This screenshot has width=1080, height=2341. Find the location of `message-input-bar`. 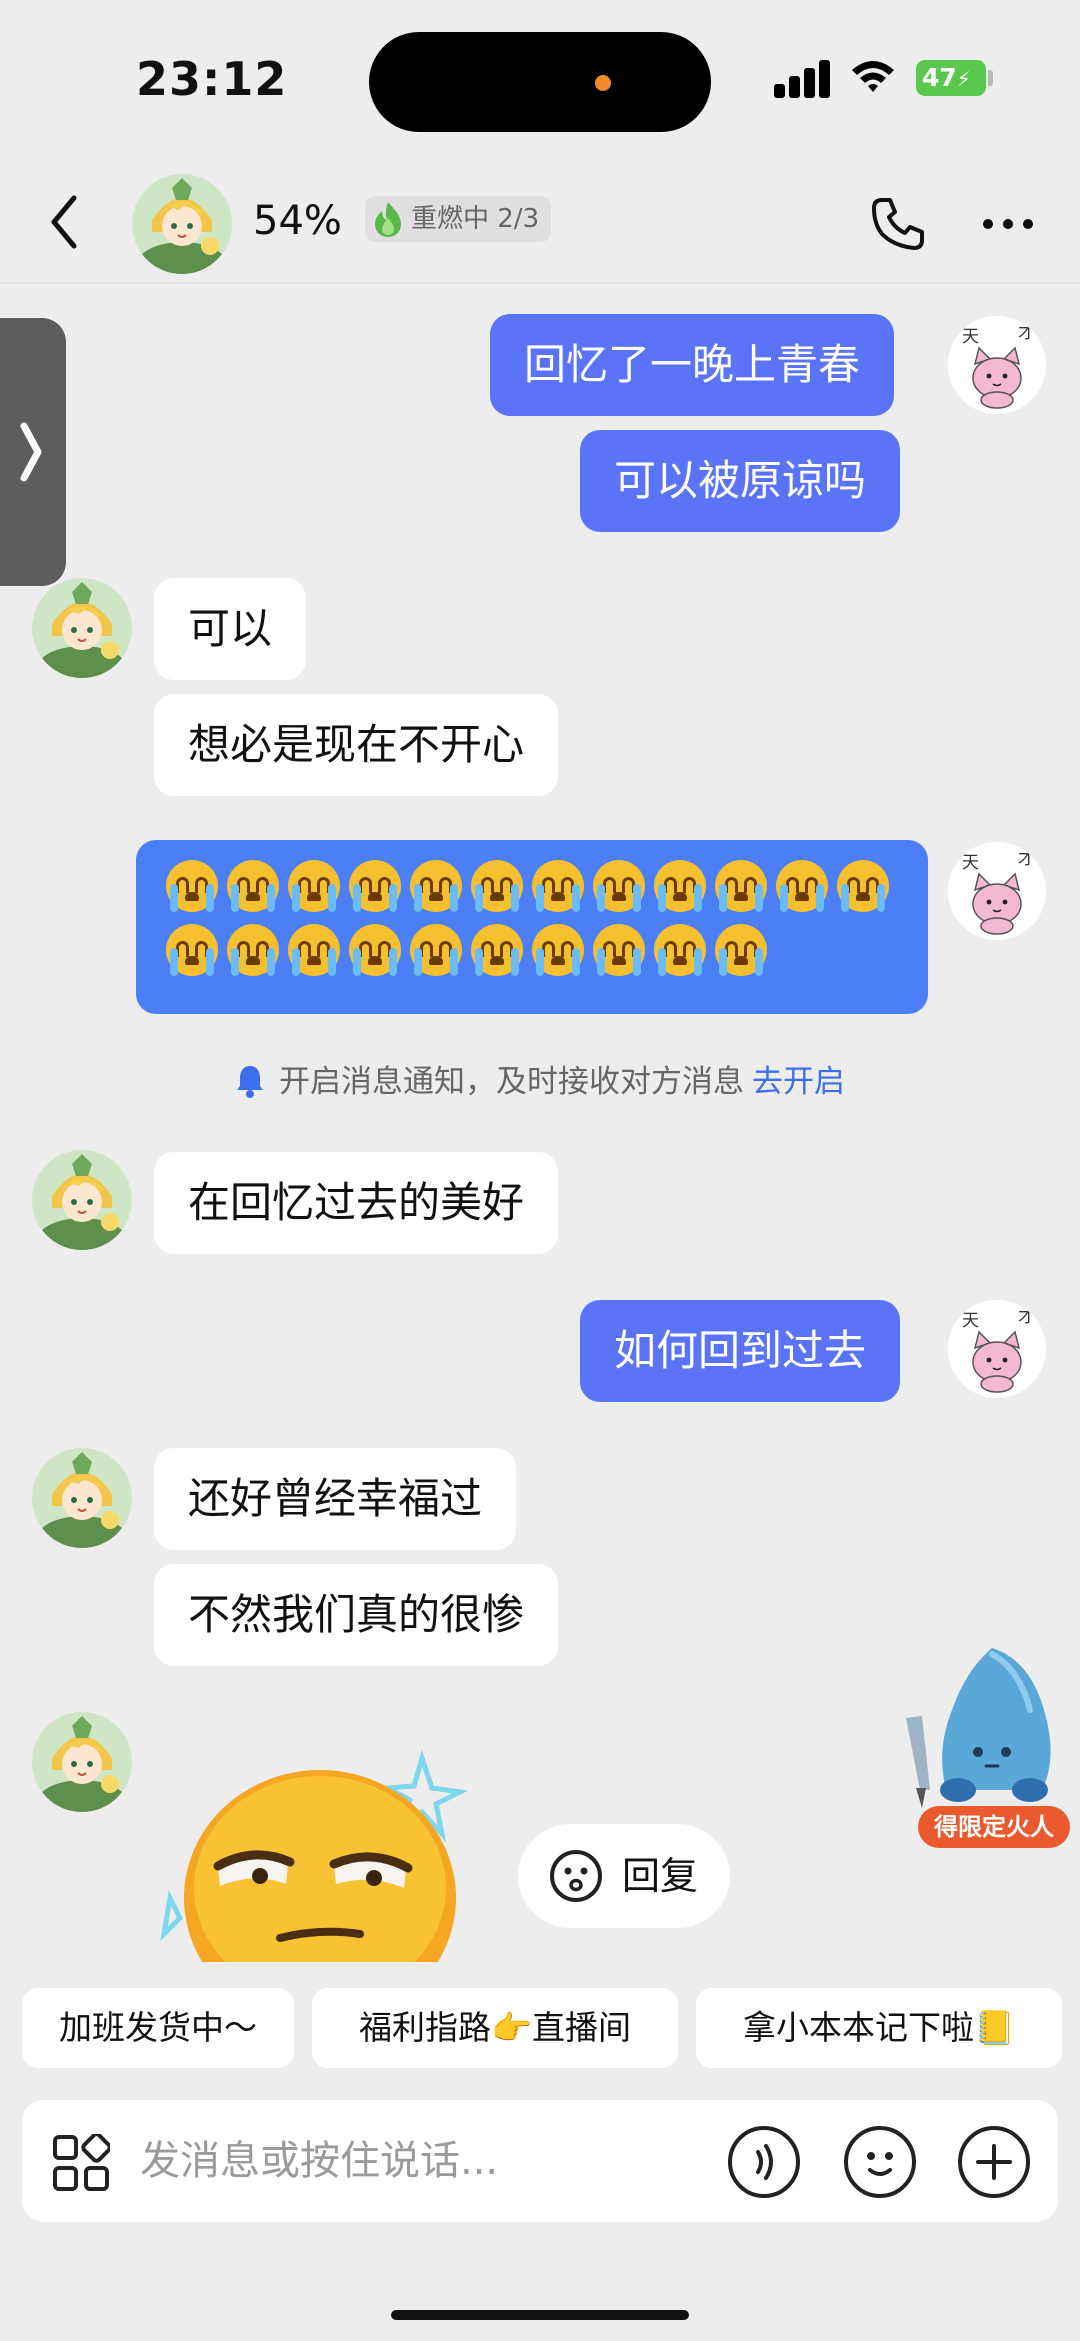

message-input-bar is located at coordinates (540, 2161).